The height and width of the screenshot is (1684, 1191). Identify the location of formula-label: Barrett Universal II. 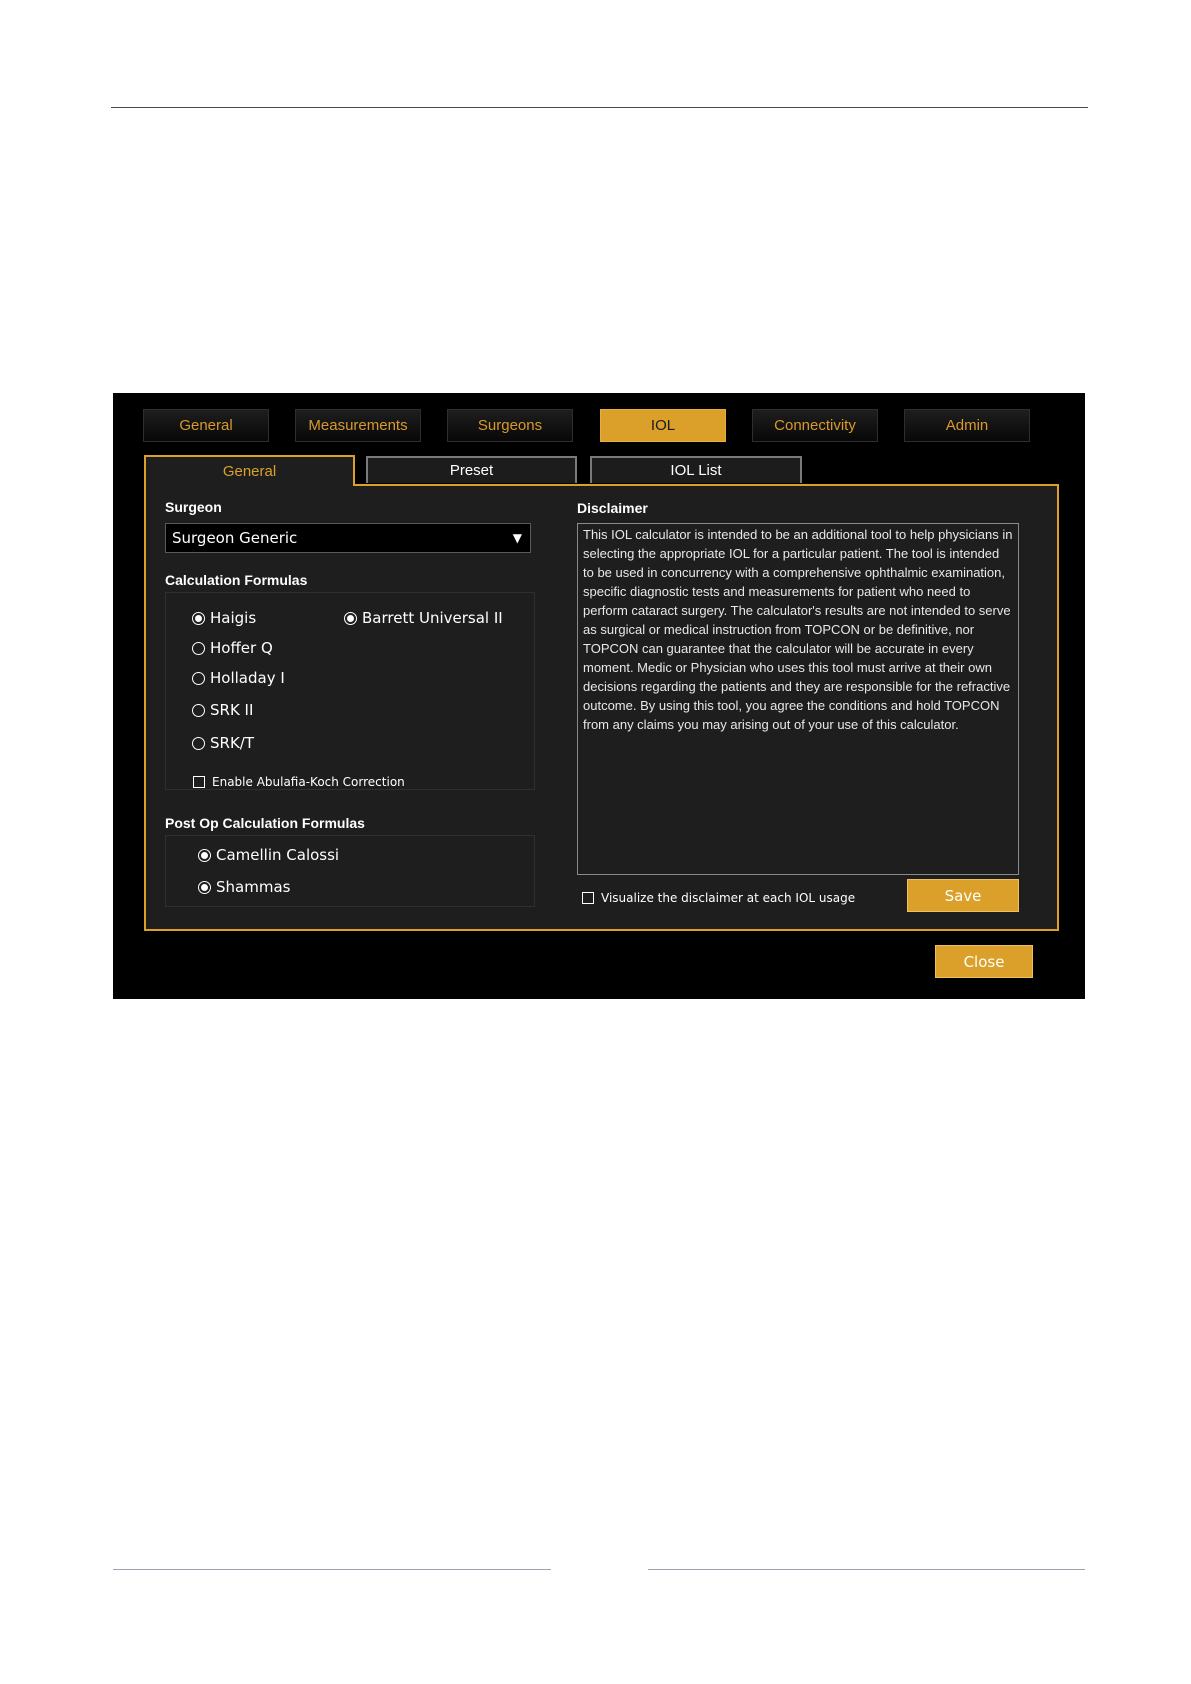
(432, 618).